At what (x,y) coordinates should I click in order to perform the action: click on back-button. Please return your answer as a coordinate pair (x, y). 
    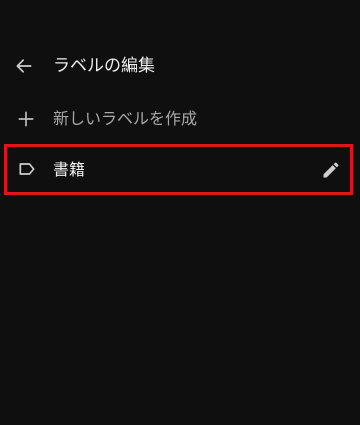
    Looking at the image, I should click on (24, 66).